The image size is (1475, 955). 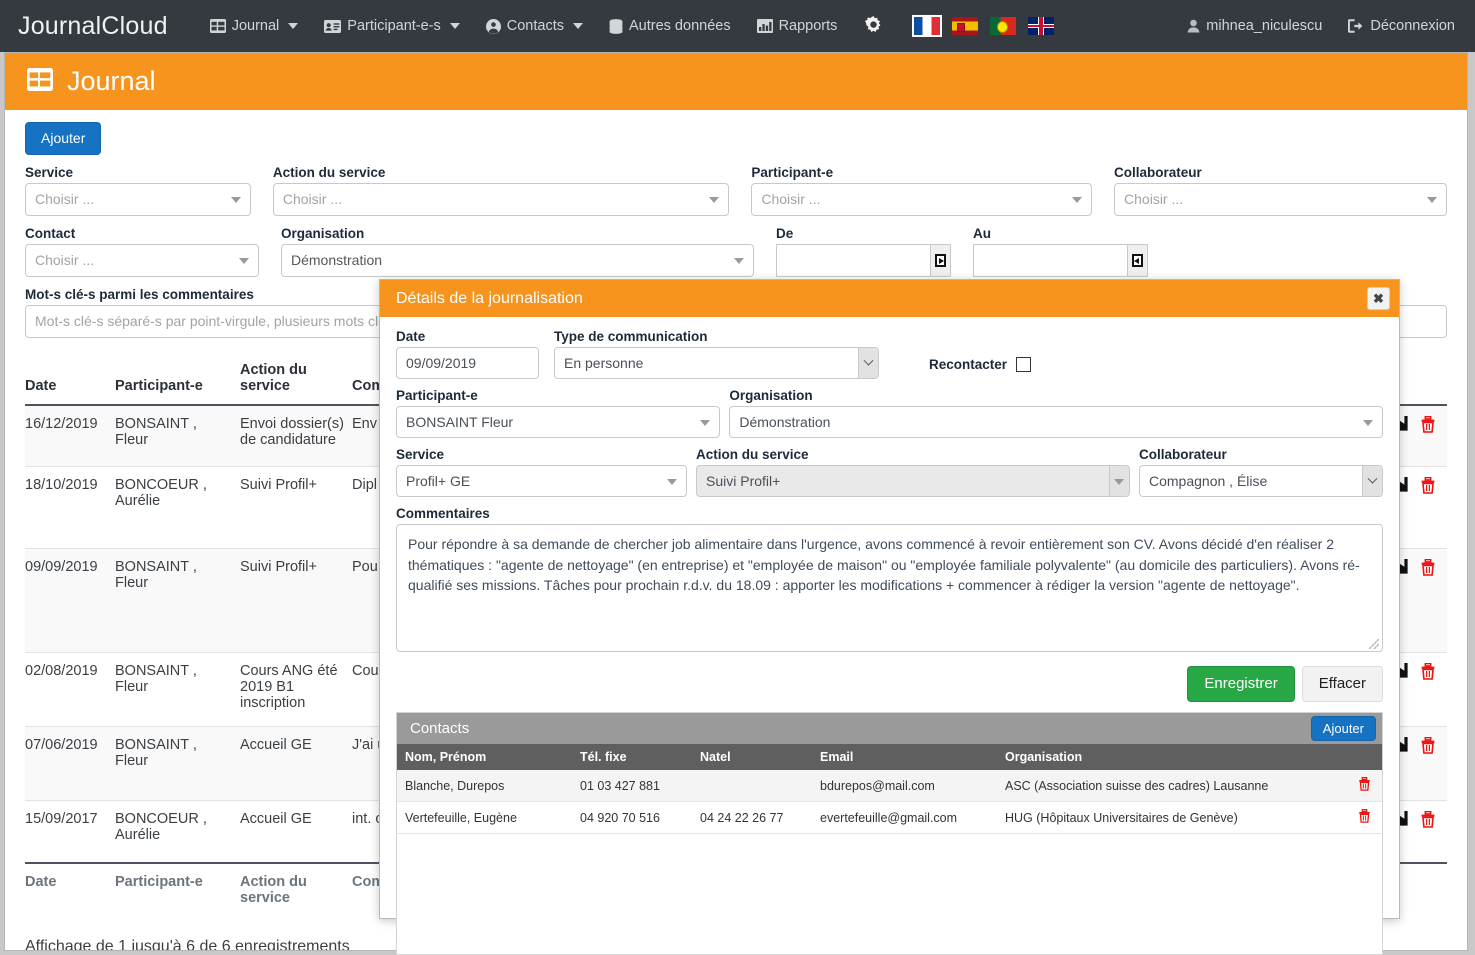 What do you see at coordinates (420, 454) in the screenshot?
I see `modal-service-label: Service` at bounding box center [420, 454].